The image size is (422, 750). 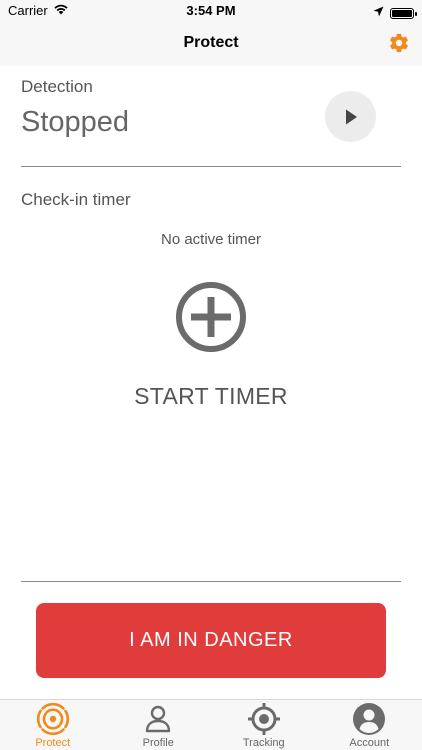 I want to click on page-title: Protect, so click(x=211, y=42).